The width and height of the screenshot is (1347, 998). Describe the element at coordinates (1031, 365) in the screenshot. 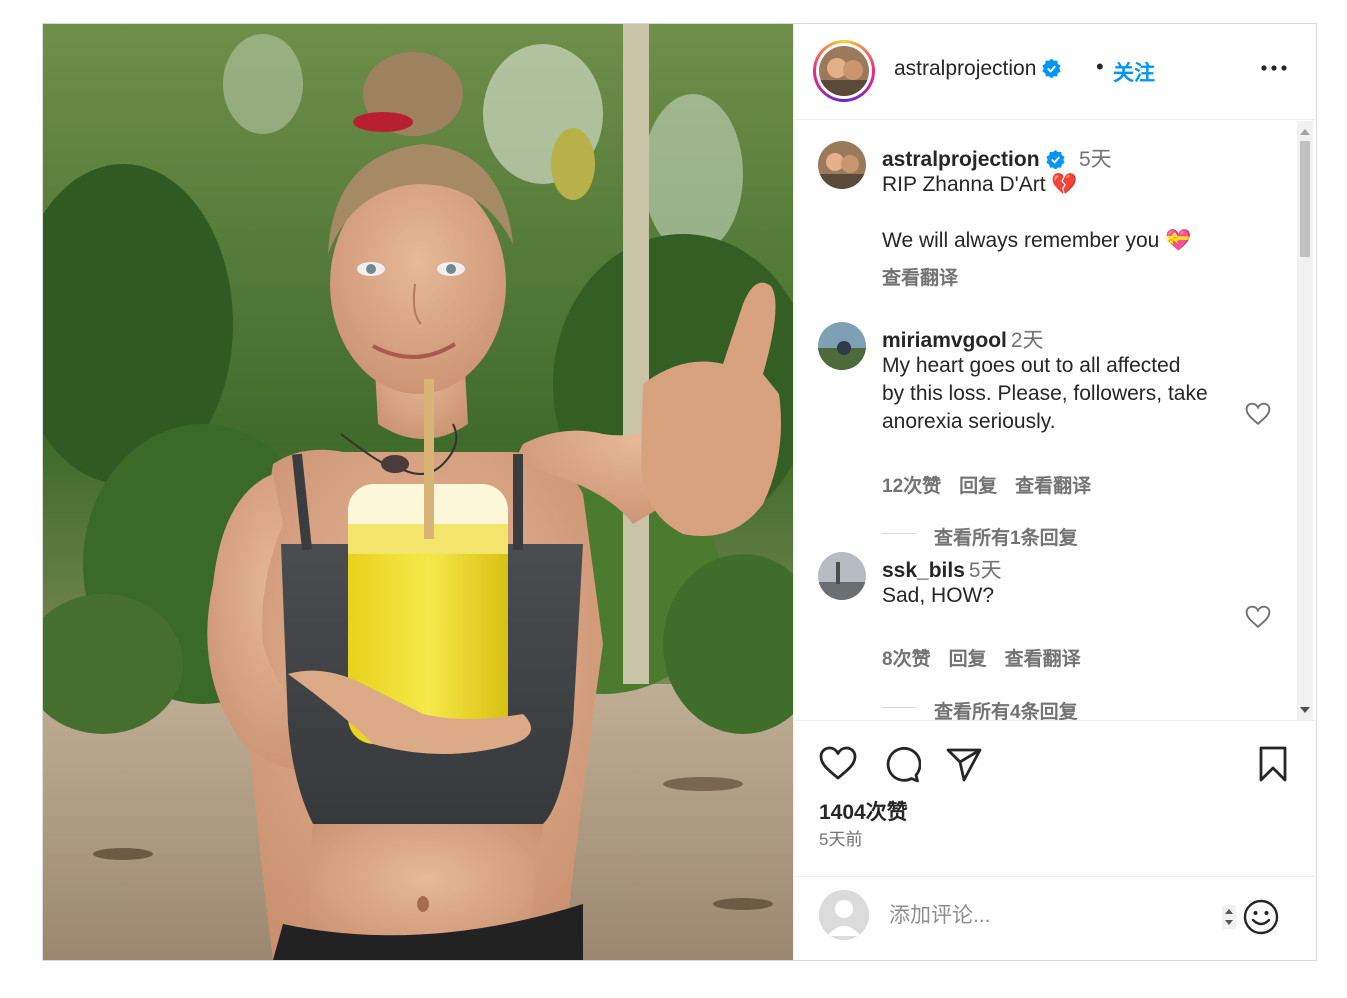

I see `comment-text-line: My heart goes out to all affected` at that location.